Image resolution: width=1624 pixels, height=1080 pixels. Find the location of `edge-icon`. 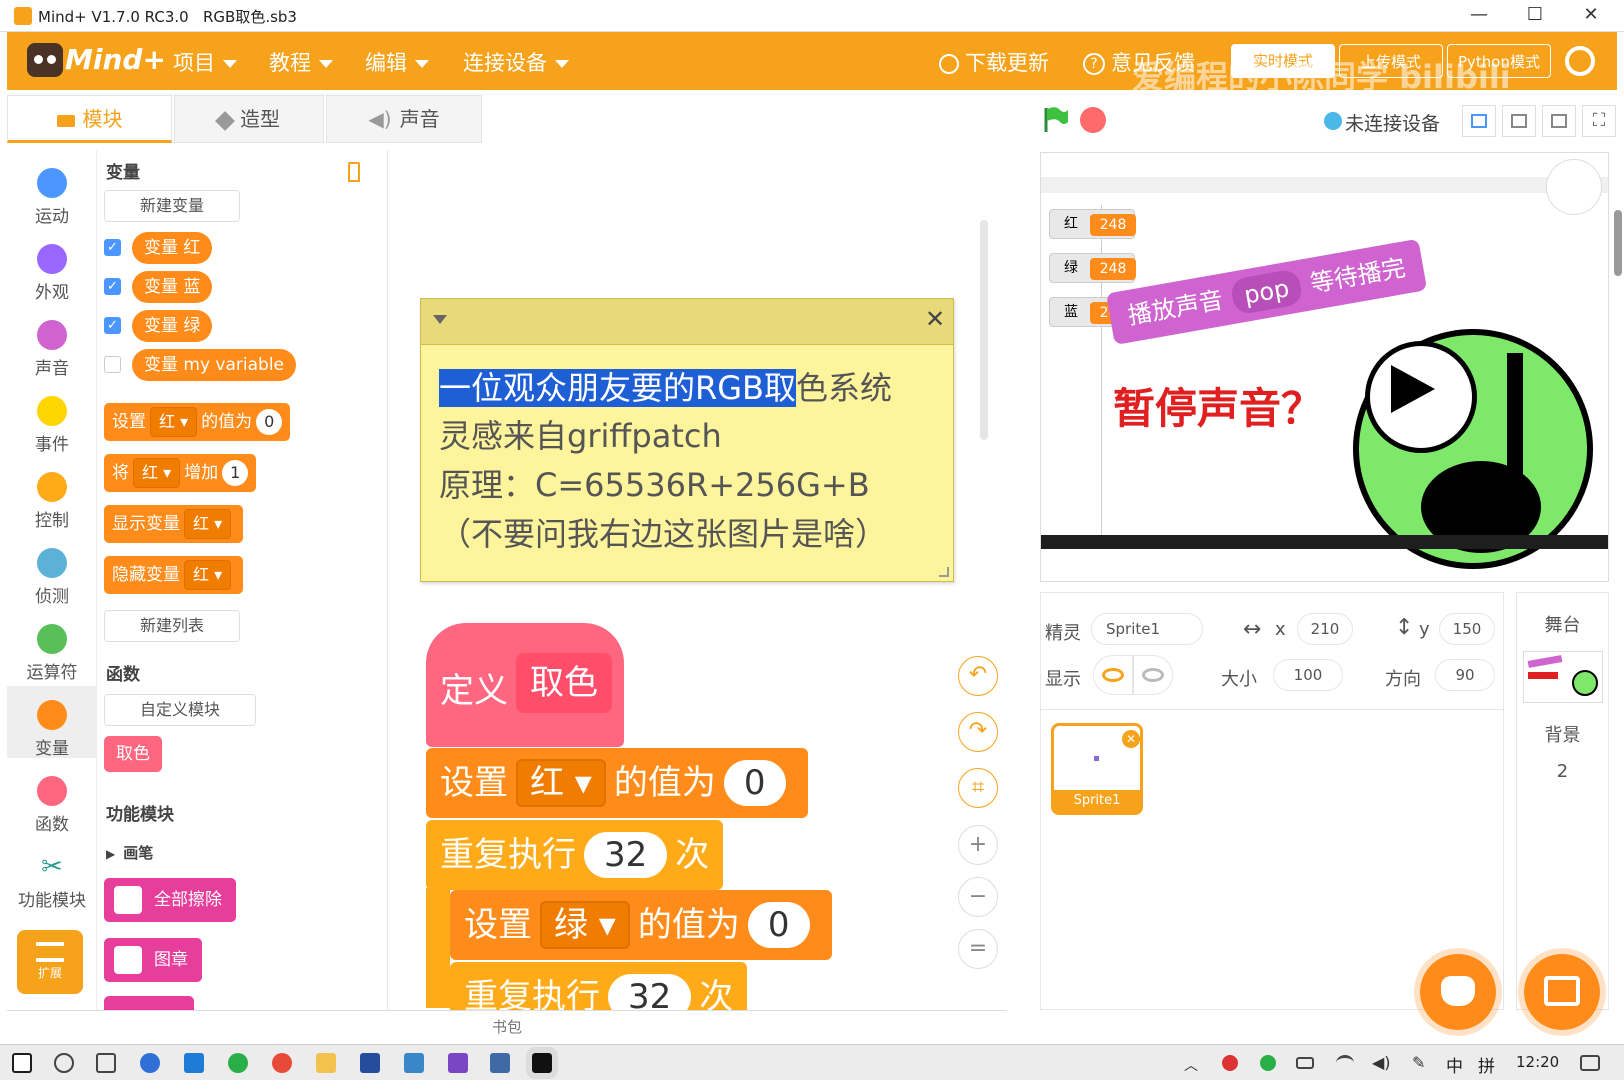

edge-icon is located at coordinates (194, 1063).